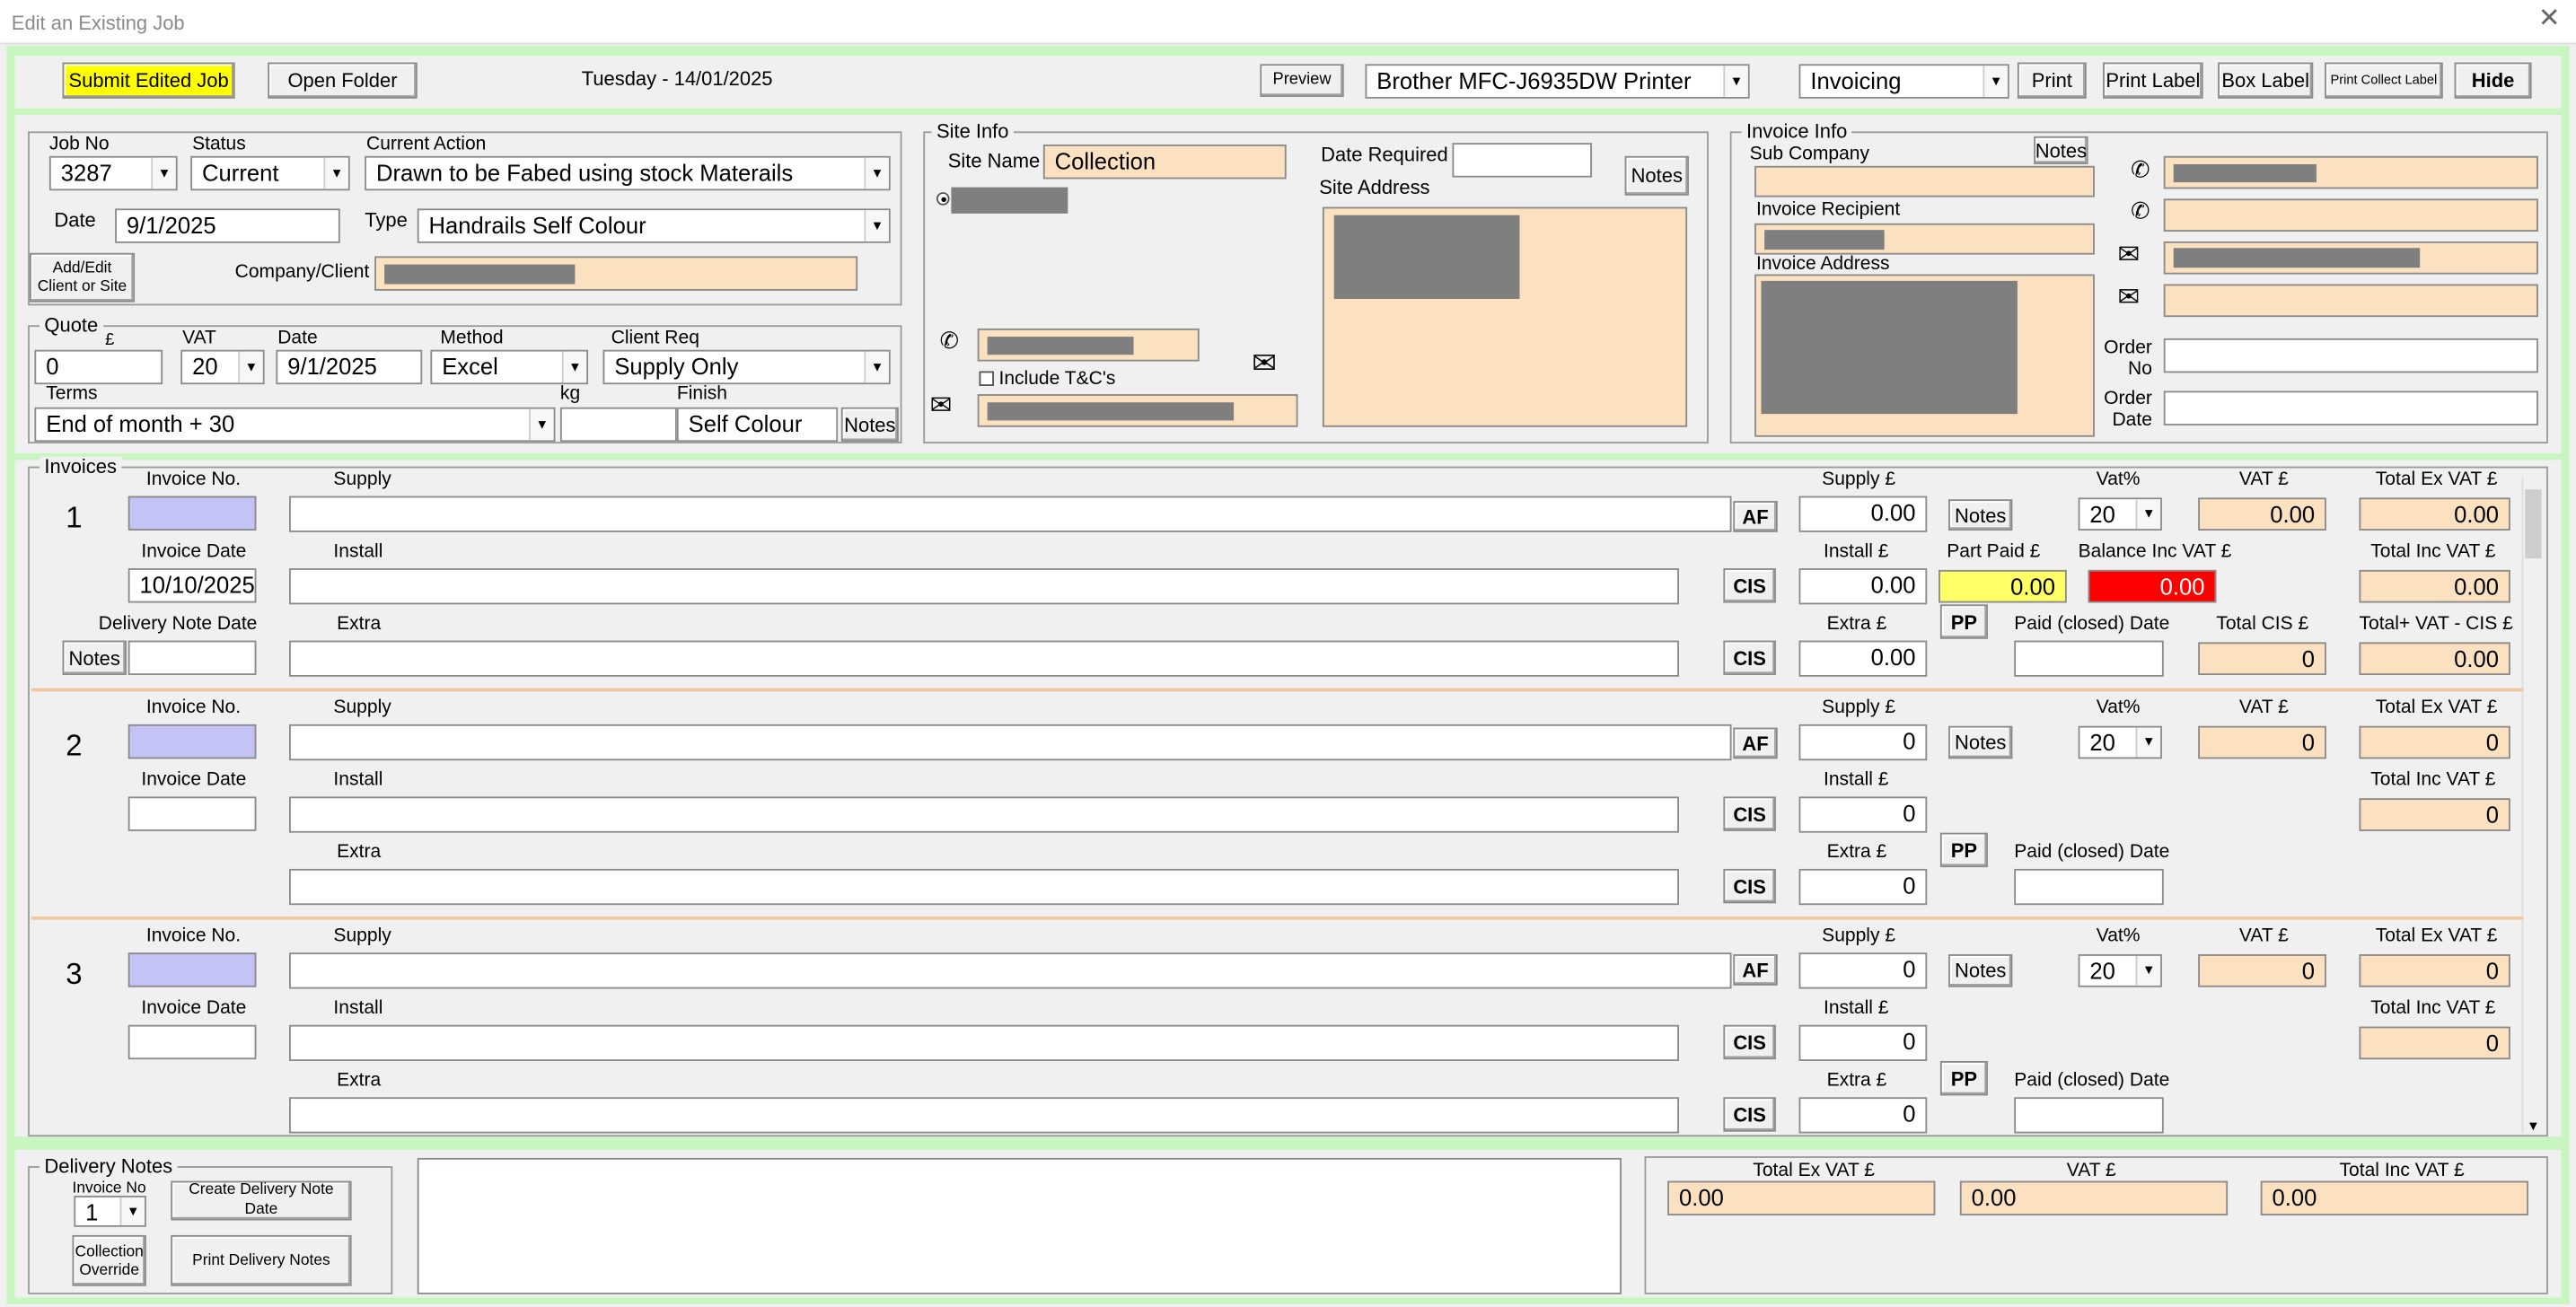 Image resolution: width=2576 pixels, height=1307 pixels. What do you see at coordinates (1164, 162) in the screenshot?
I see `site-name-field: Collection` at bounding box center [1164, 162].